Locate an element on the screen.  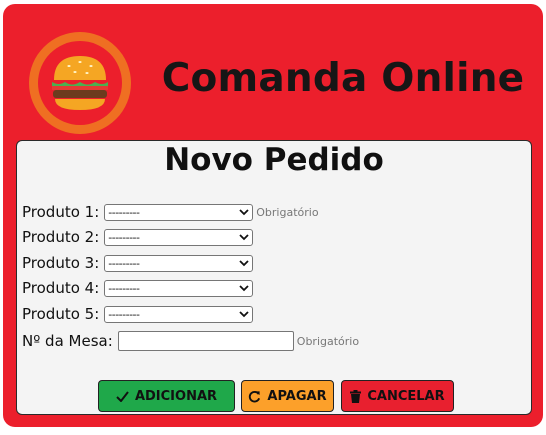
clear-button: APAGAR is located at coordinates (287, 396).